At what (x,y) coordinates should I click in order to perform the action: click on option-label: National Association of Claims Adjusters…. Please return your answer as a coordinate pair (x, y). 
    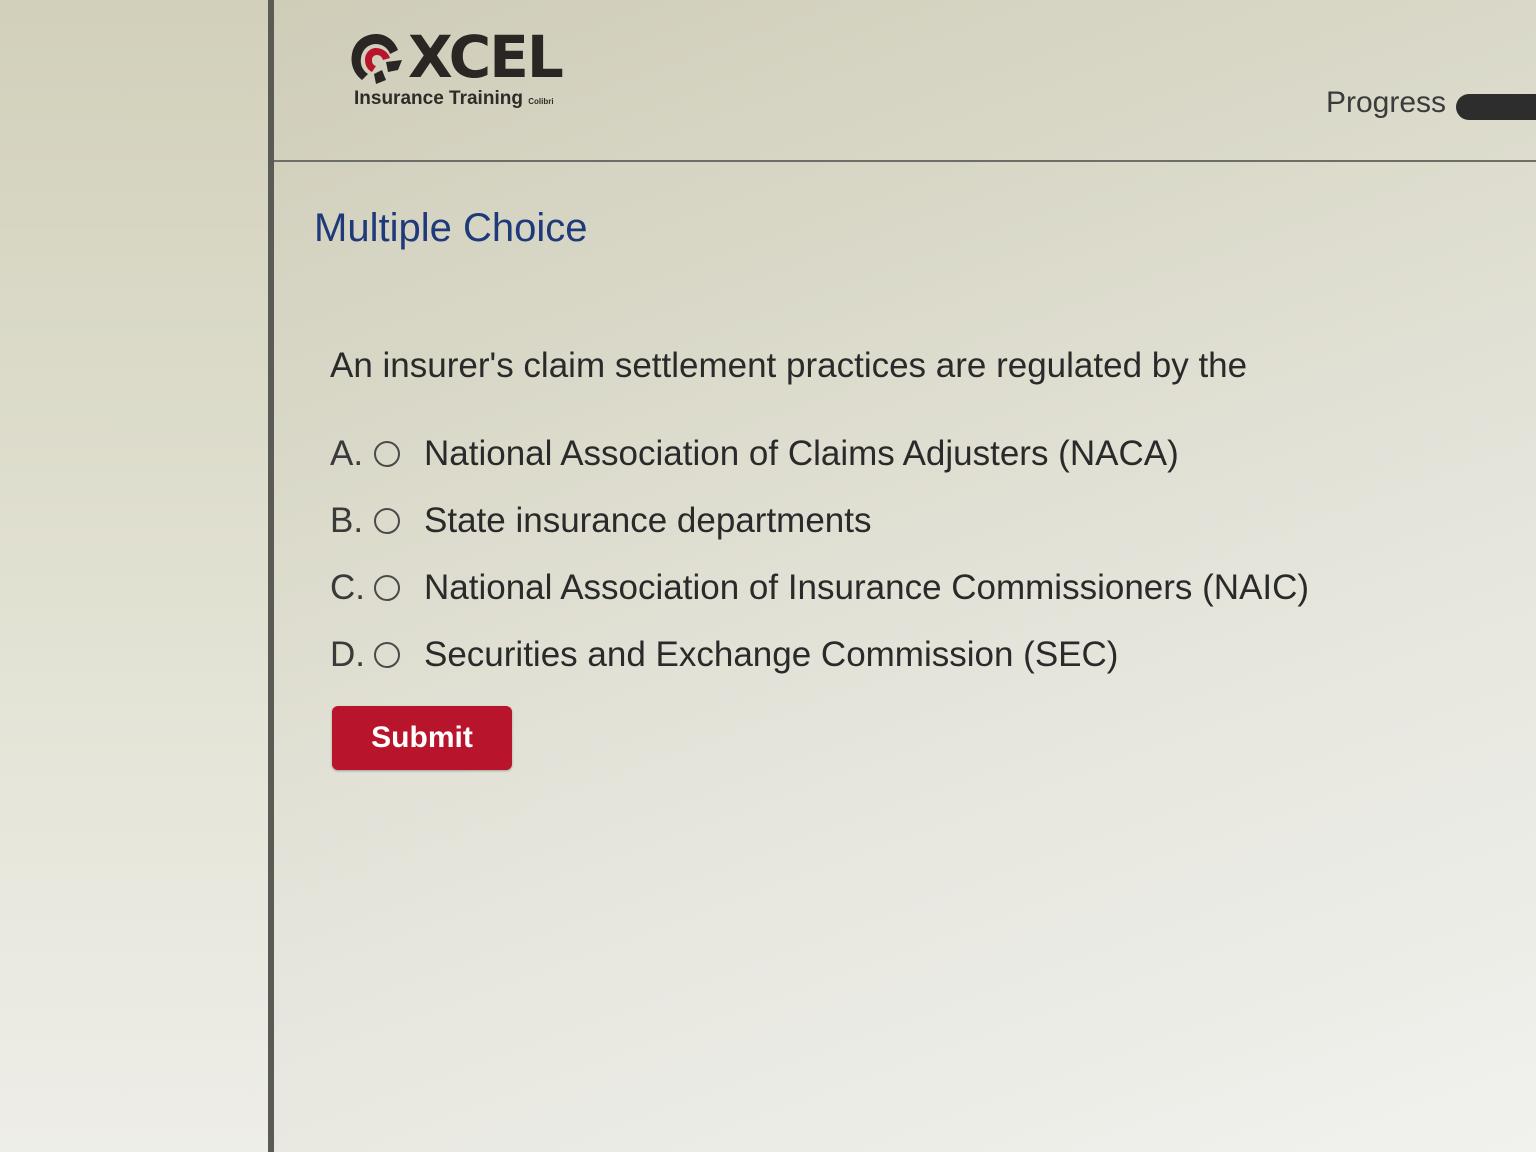
    Looking at the image, I should click on (801, 454).